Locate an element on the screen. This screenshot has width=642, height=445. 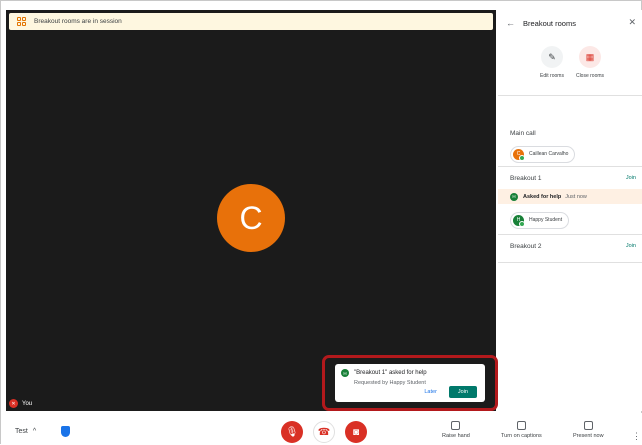
camera-toggle-button: ◙ is located at coordinates (356, 432).